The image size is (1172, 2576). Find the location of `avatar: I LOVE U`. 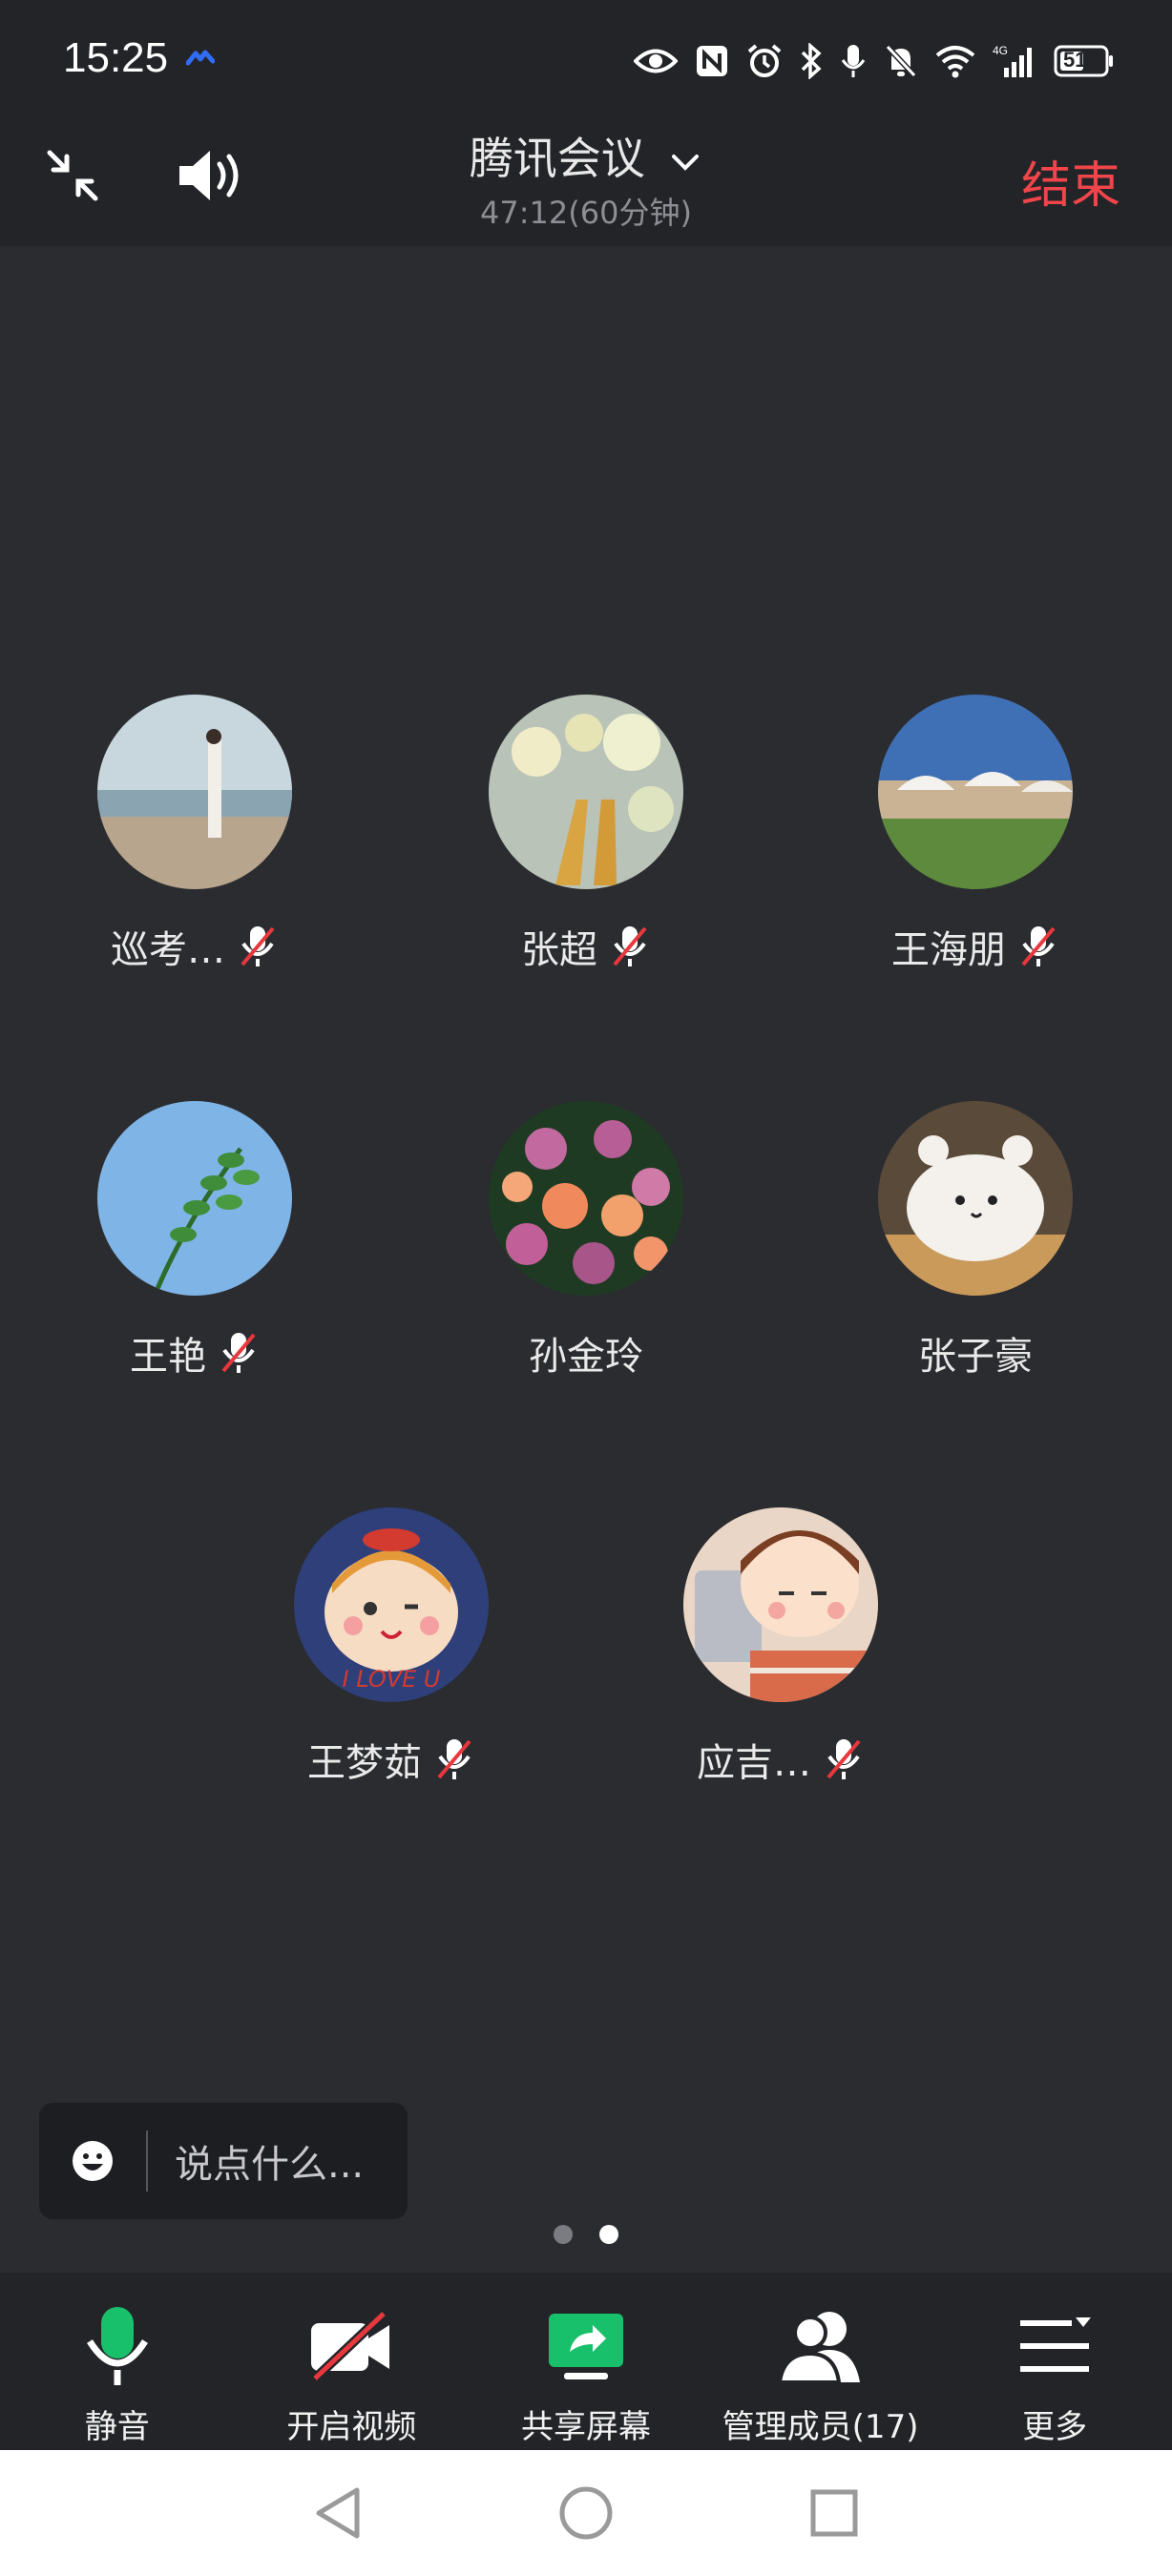

avatar: I LOVE U is located at coordinates (392, 1604).